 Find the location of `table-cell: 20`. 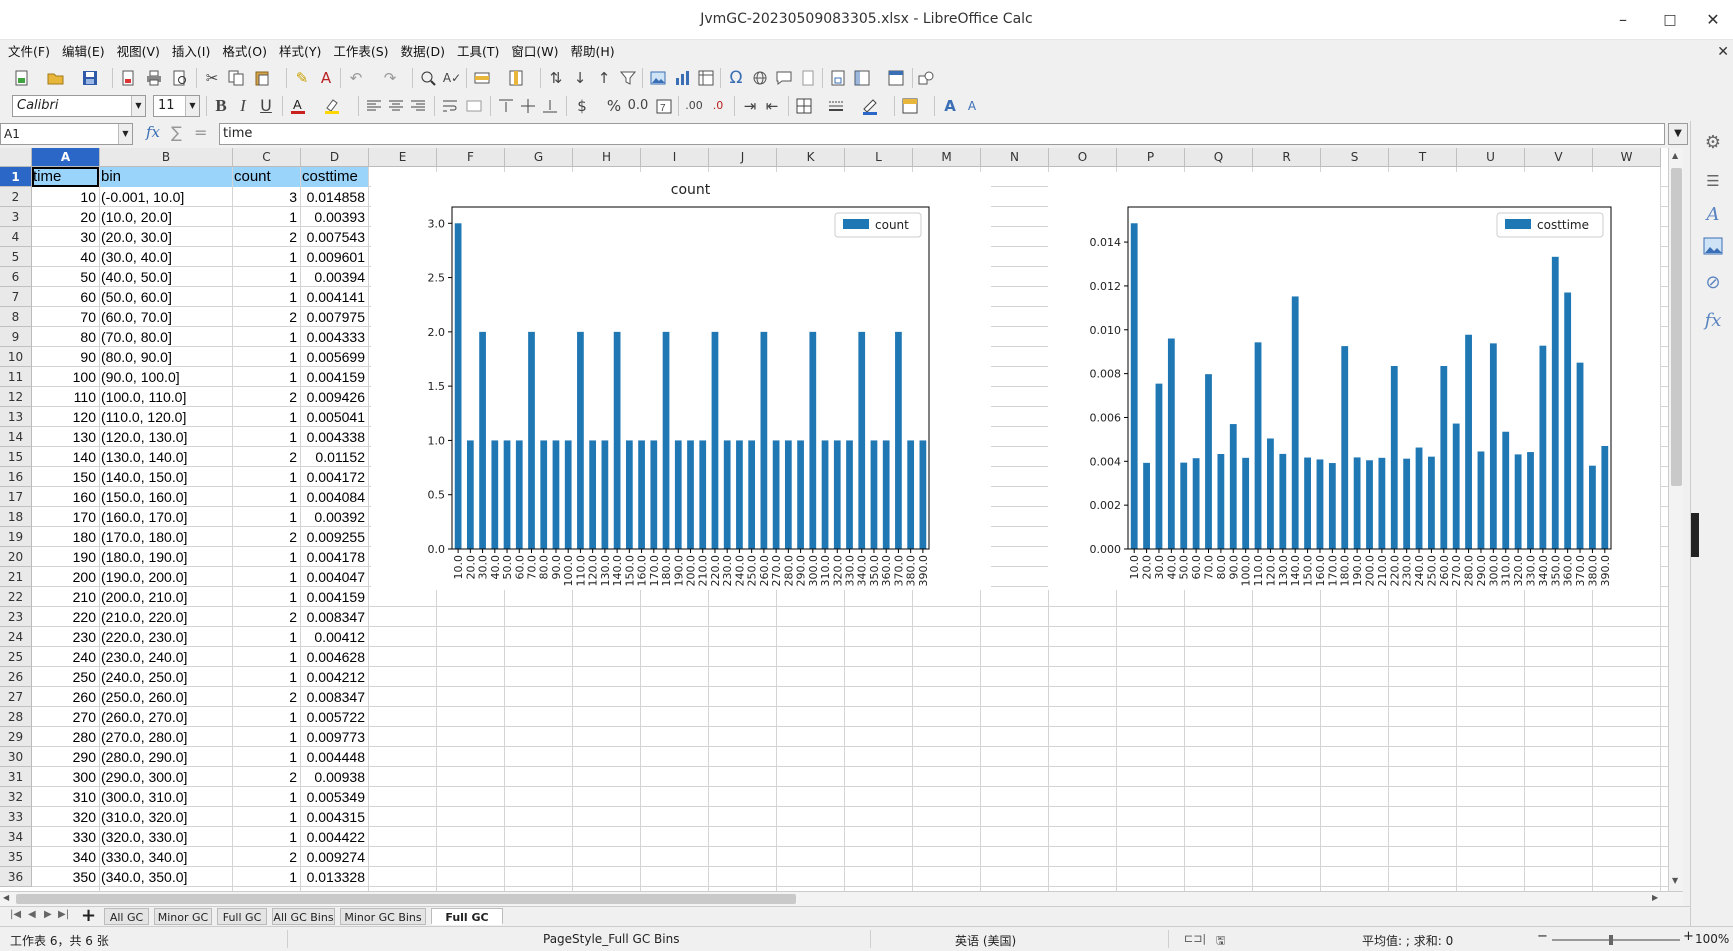

table-cell: 20 is located at coordinates (65, 217).